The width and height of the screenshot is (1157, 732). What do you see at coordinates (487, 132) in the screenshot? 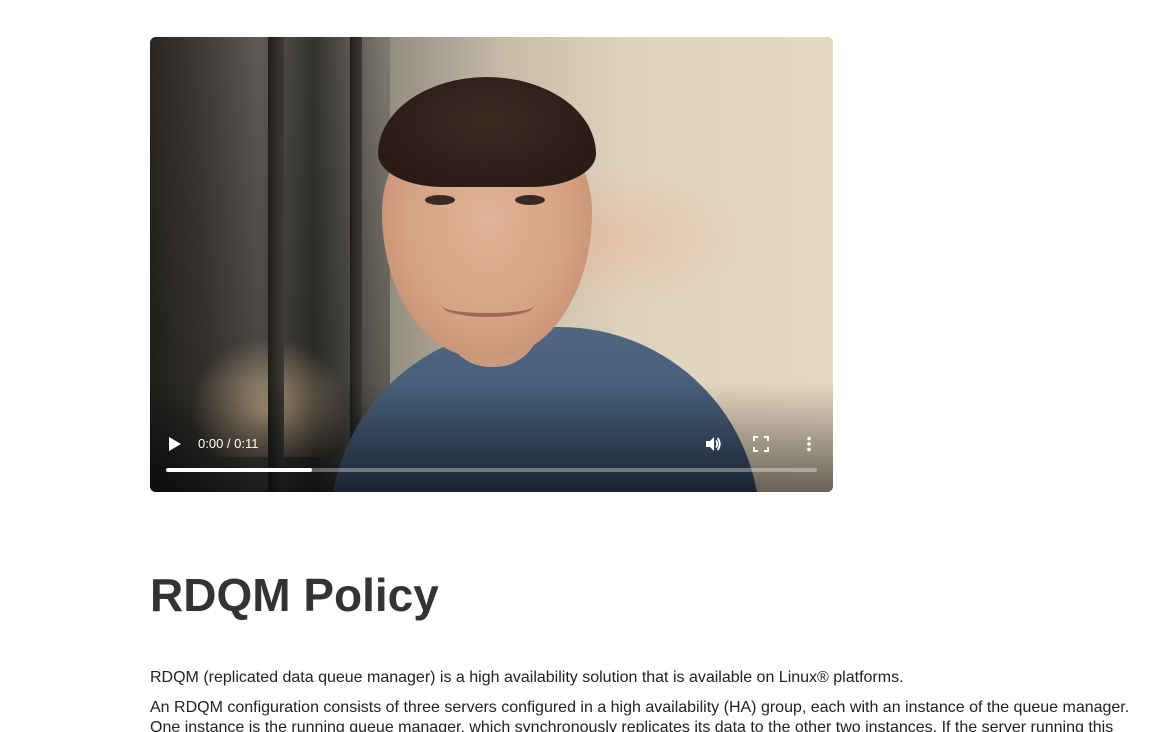
I see `video-person-hair` at bounding box center [487, 132].